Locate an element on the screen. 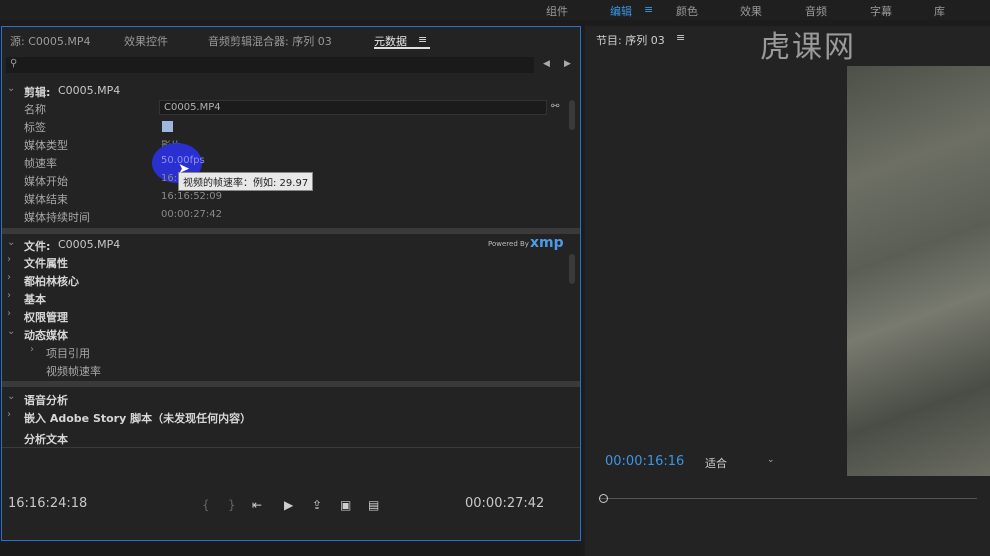  tab-effect-controls: 效果控件 is located at coordinates (146, 41).